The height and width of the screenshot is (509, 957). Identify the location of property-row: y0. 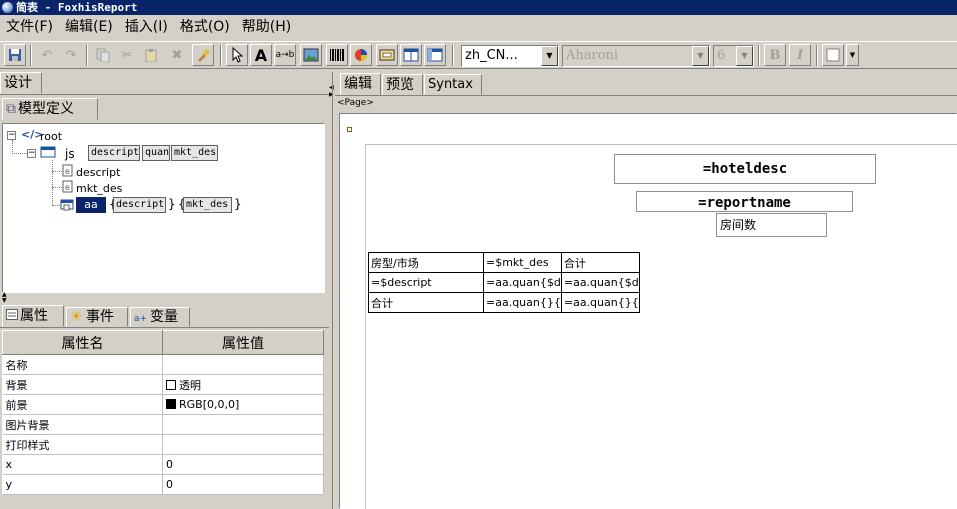
(163, 484).